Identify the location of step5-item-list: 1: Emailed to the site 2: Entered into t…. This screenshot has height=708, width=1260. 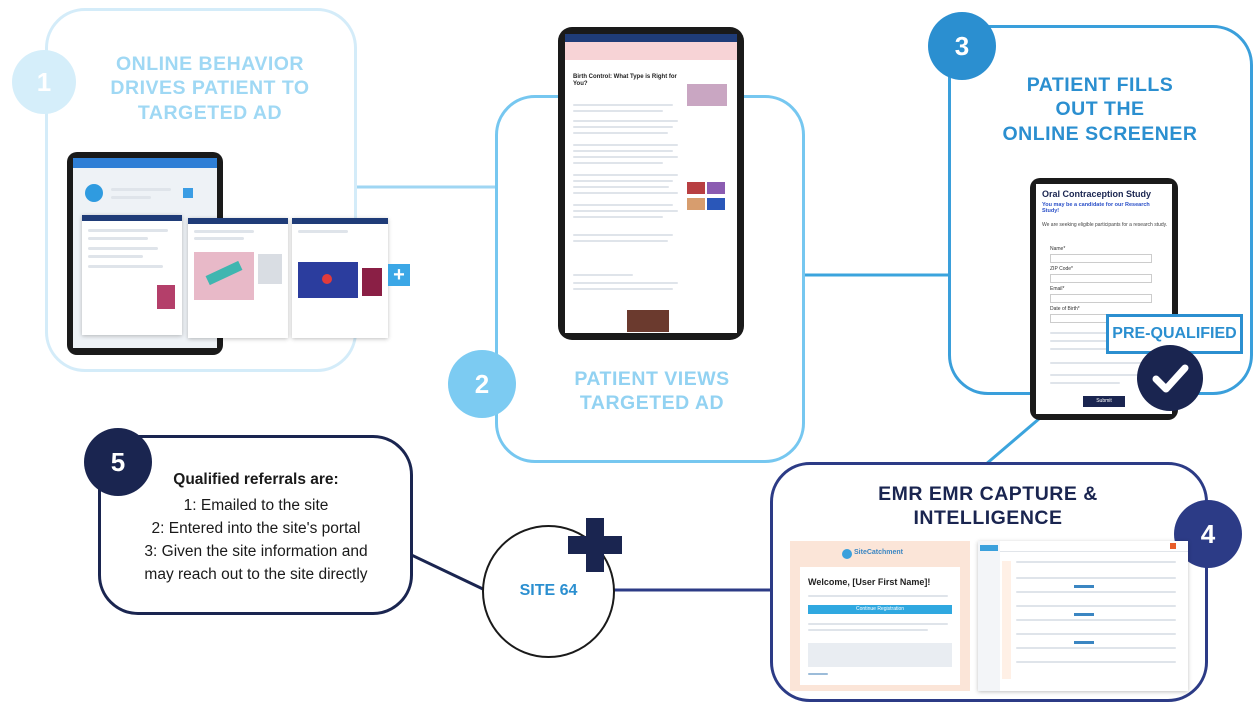
(256, 540).